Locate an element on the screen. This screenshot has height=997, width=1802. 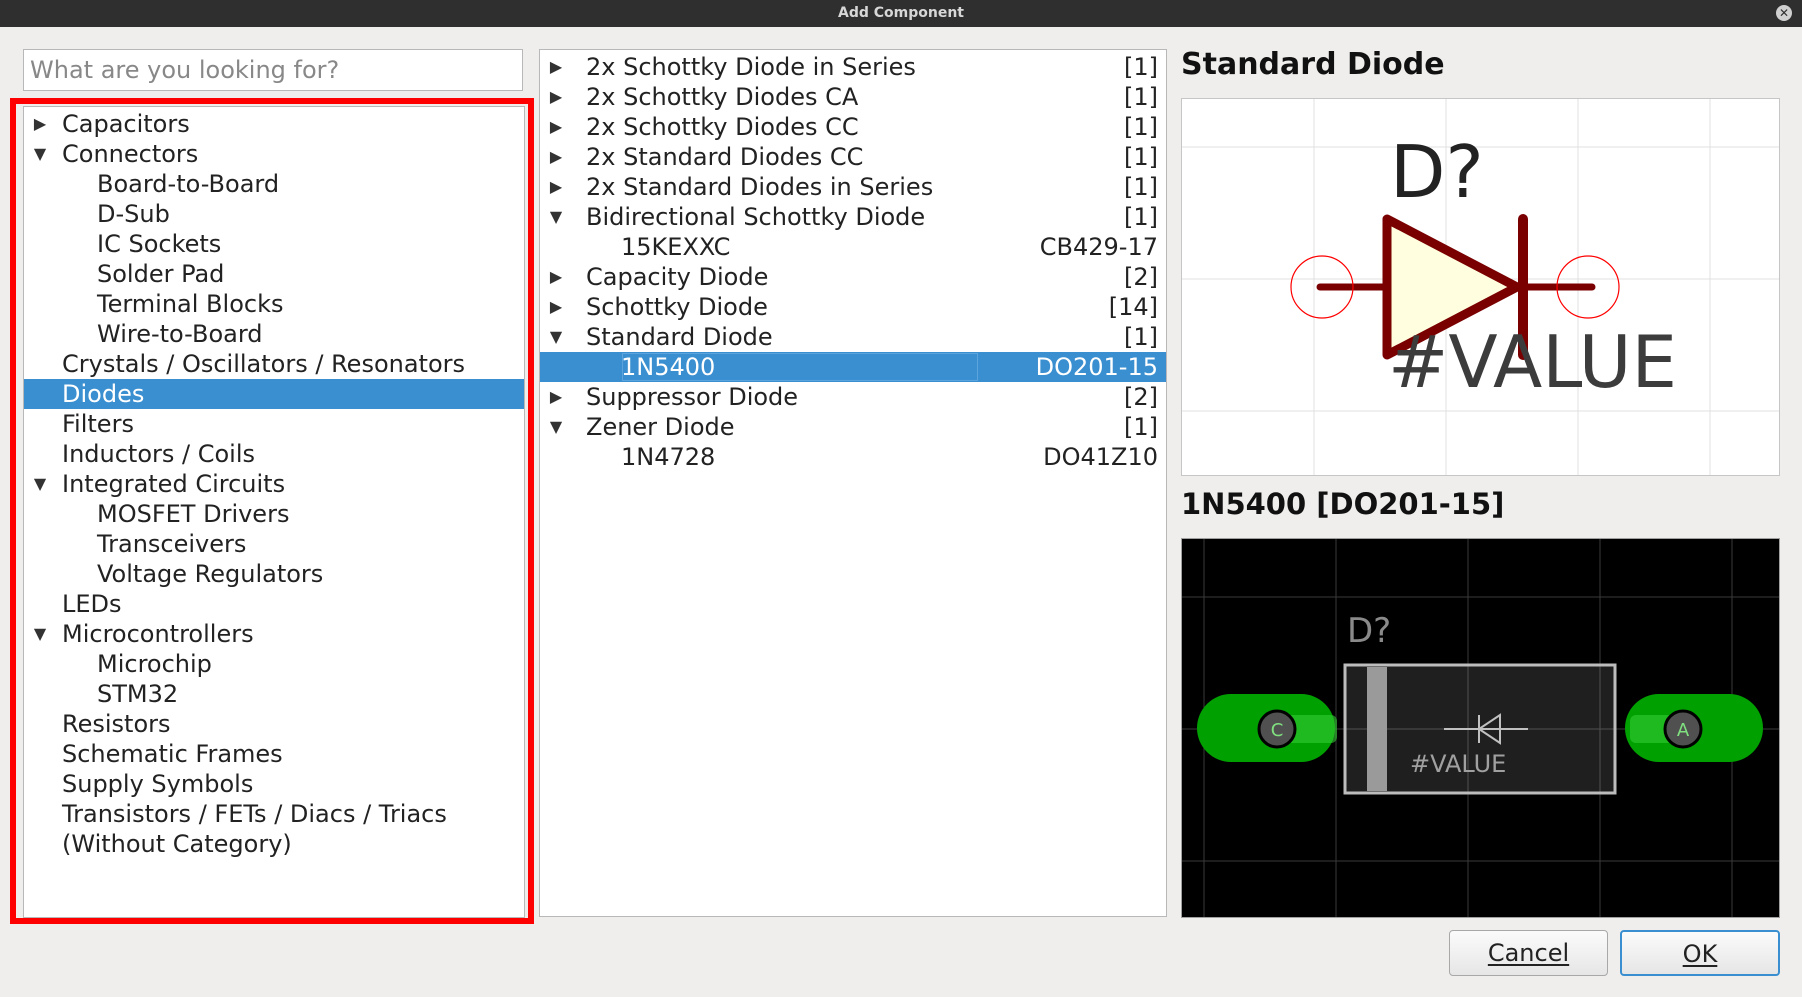
component-label: 2x Standard Diodes CC is located at coordinates (725, 157).